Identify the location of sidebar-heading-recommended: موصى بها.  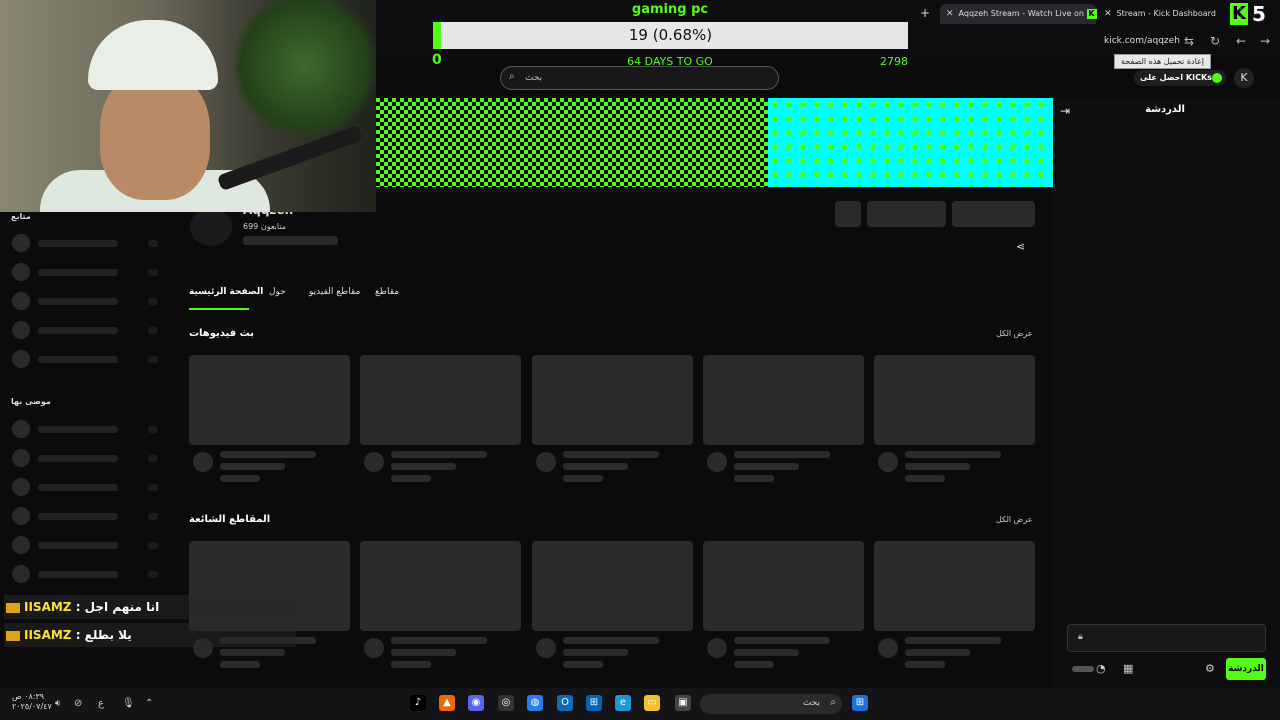
(31, 401).